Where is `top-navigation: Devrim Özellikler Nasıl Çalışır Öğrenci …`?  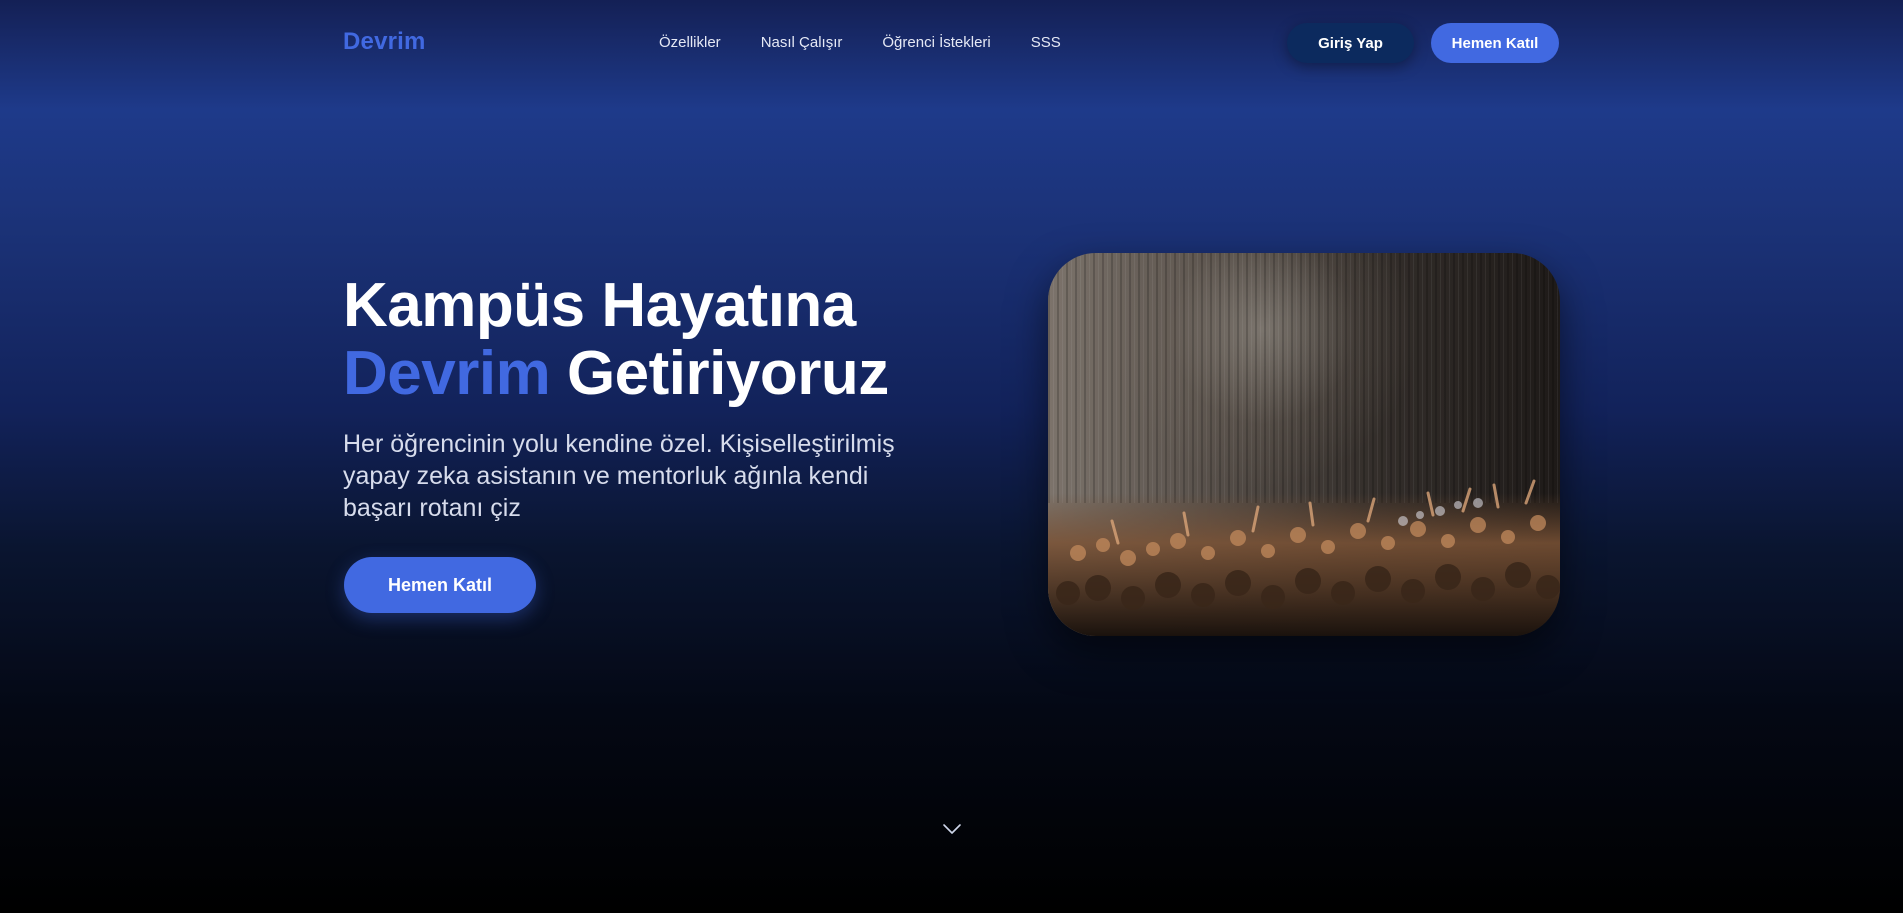 top-navigation: Devrim Özellikler Nasıl Çalışır Öğrenci … is located at coordinates (951, 43).